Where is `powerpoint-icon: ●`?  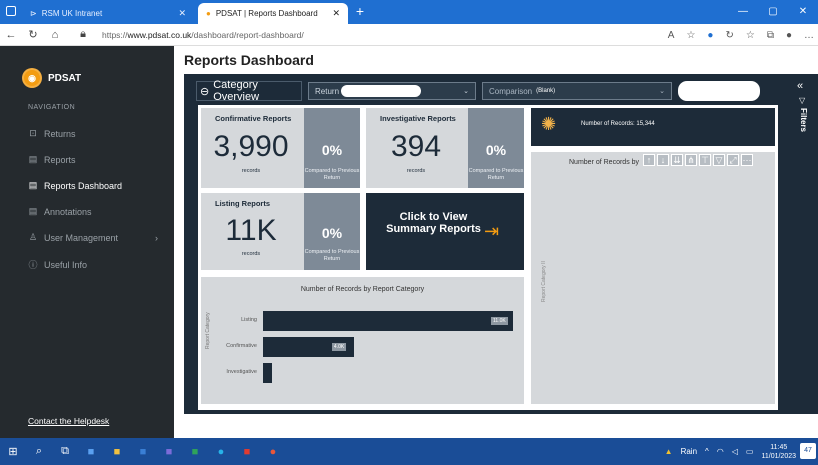
powerpoint-icon: ● is located at coordinates (273, 451).